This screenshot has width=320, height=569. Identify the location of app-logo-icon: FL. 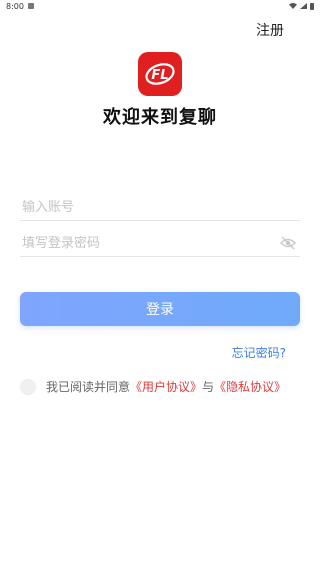
(160, 74).